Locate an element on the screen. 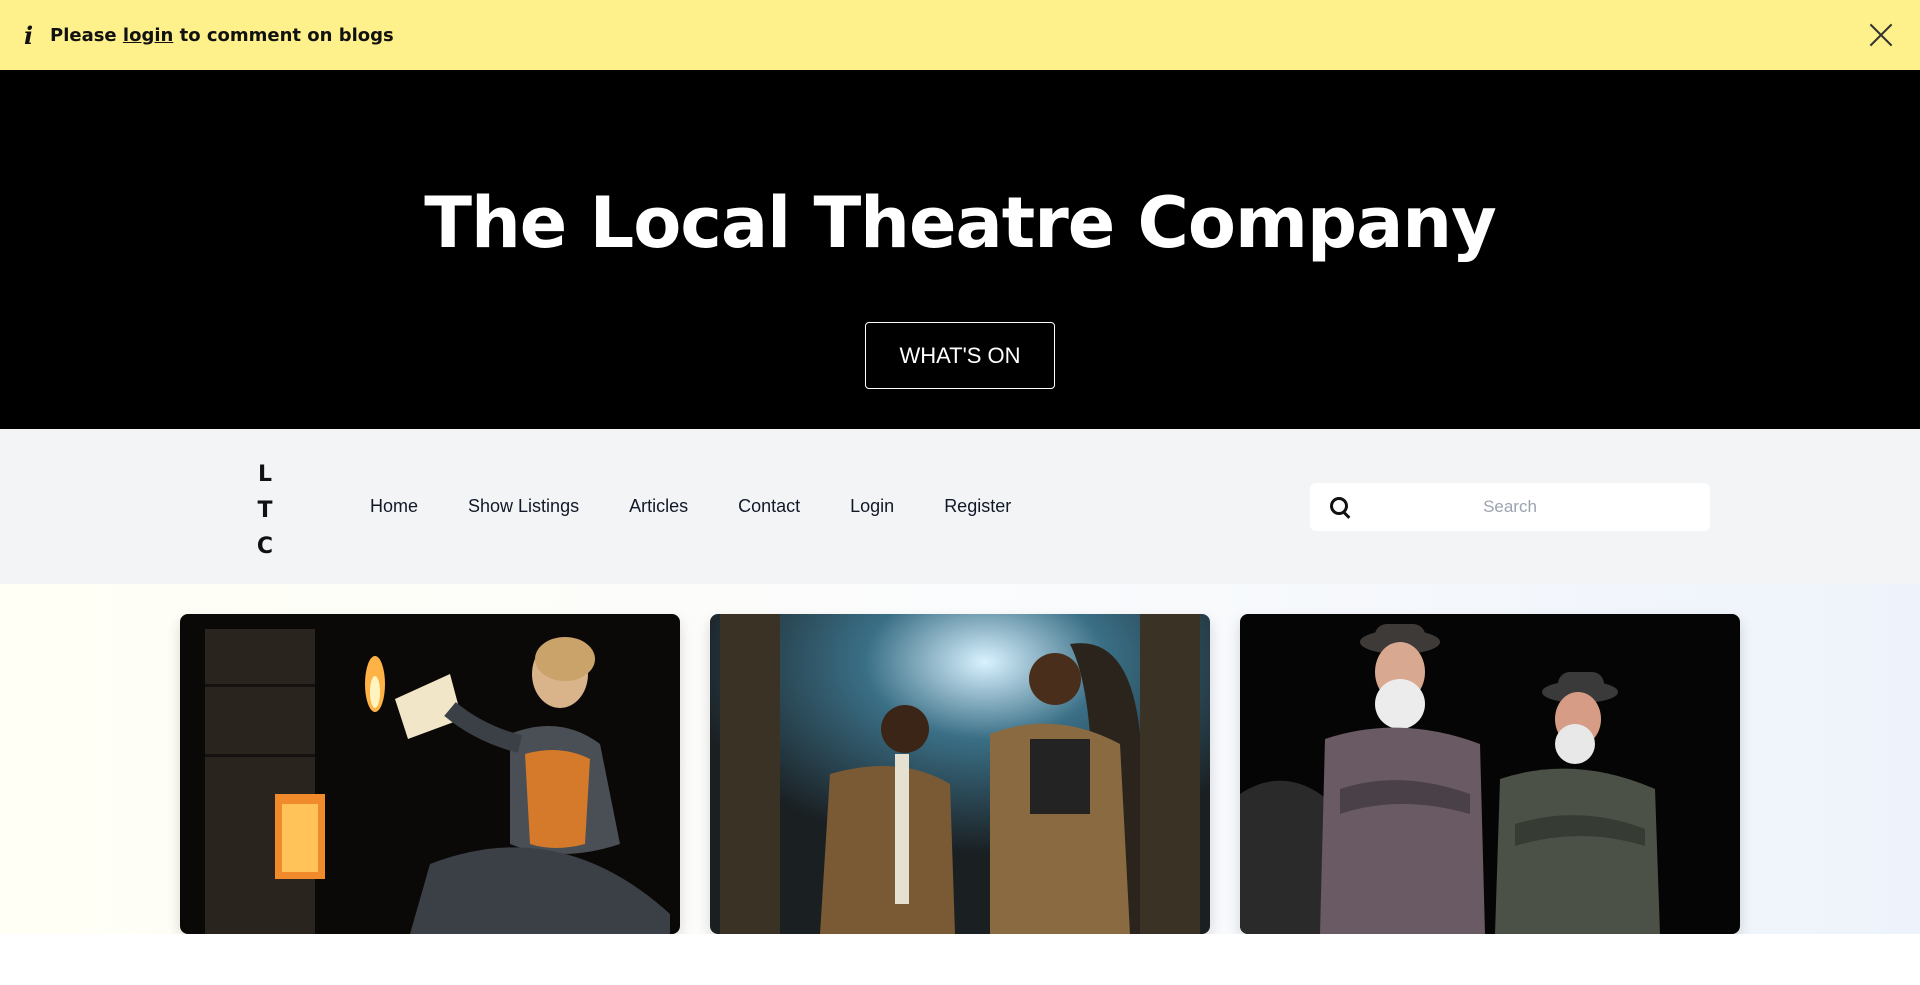  whats-on-button: WHAT'S ON is located at coordinates (960, 355).